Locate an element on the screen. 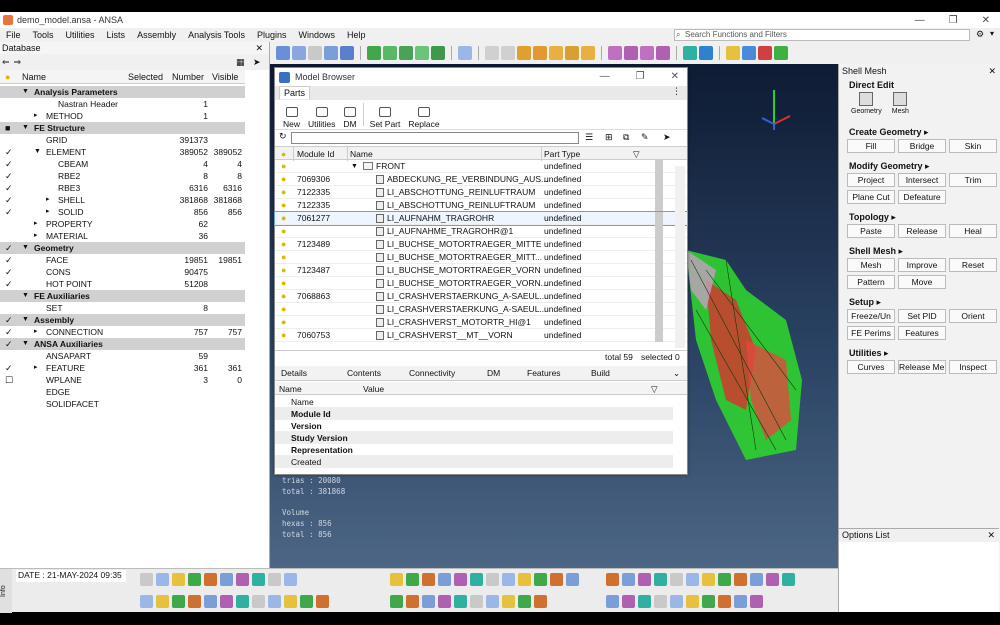 Image resolution: width=1000 pixels, height=625 pixels. back-arrow-icon: ⇐ is located at coordinates (6, 62).